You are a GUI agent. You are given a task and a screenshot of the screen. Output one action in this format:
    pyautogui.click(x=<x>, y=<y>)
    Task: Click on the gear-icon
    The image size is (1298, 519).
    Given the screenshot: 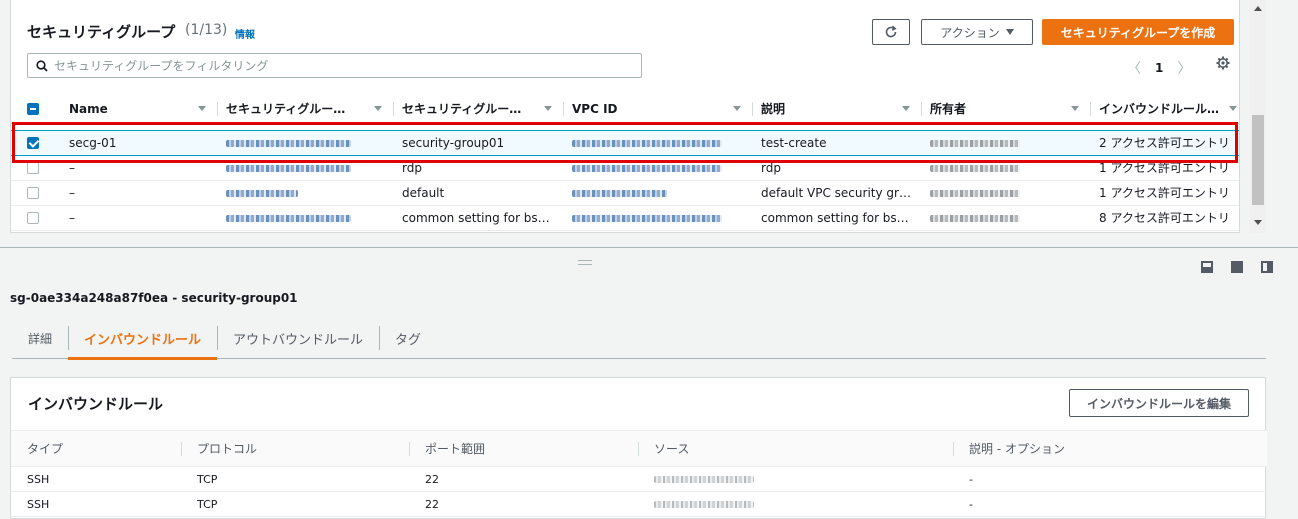 What is the action you would take?
    pyautogui.click(x=1223, y=63)
    